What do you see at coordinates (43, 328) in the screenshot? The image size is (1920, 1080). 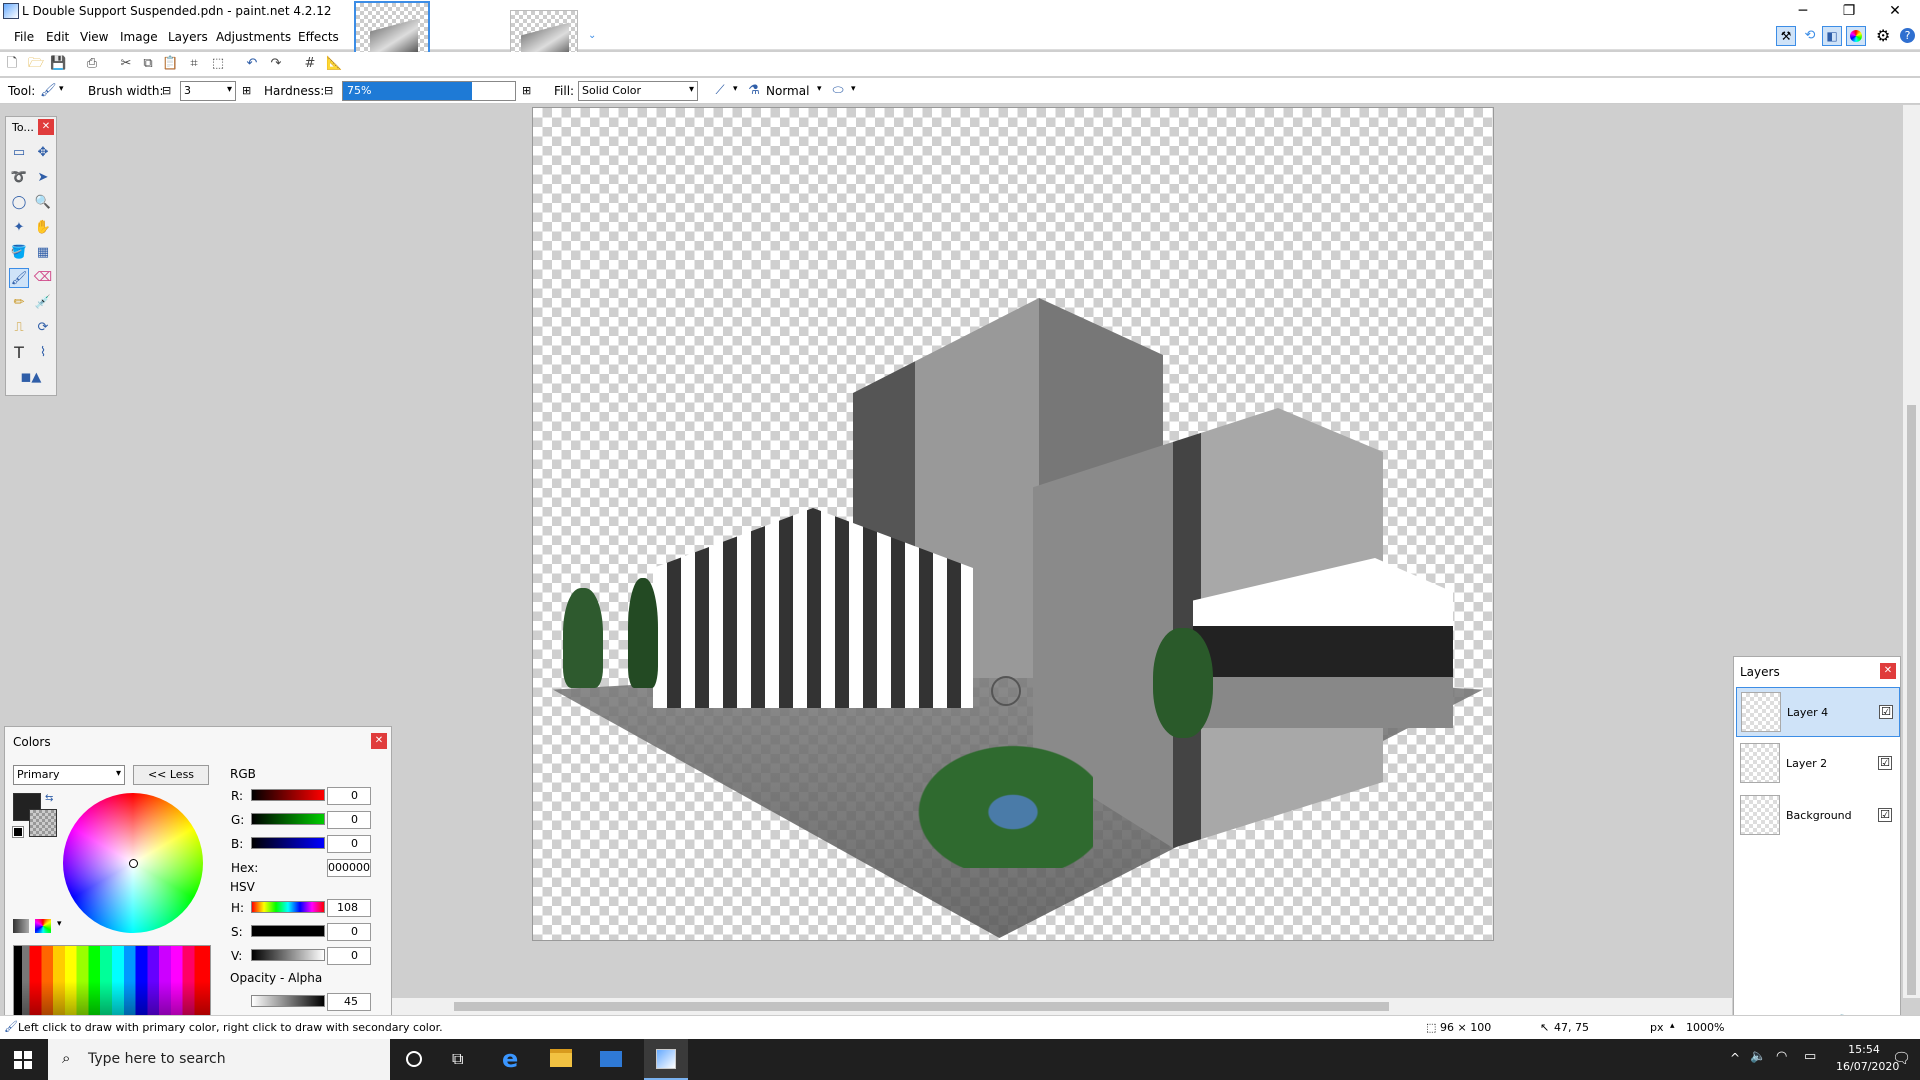 I see `recolor-tool-icon: ⟳` at bounding box center [43, 328].